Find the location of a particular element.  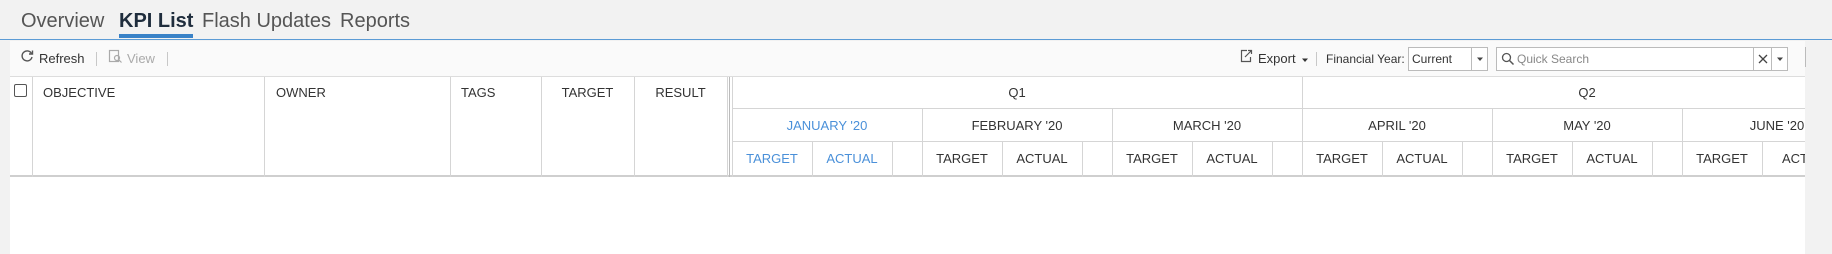

row-divider is located at coordinates (1268, 108).